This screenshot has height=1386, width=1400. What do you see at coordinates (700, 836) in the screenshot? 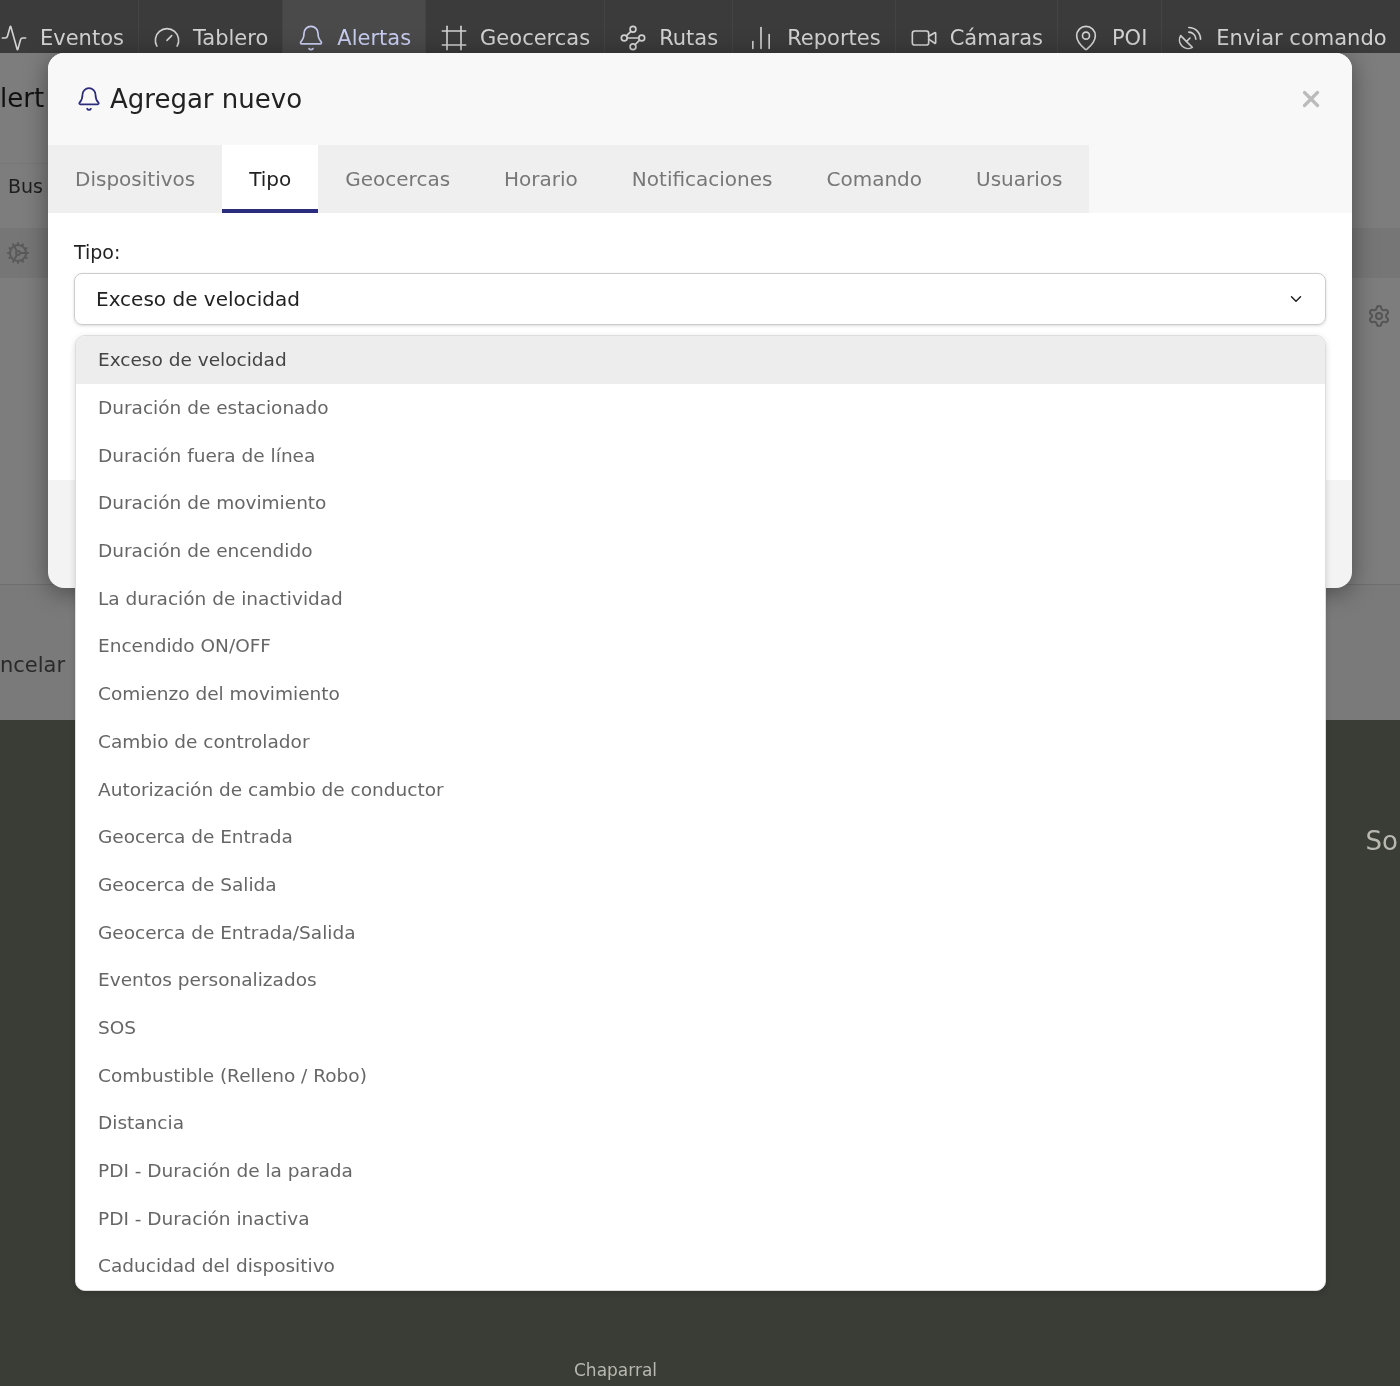
I see `dropdown-option: Geocerca de Entrada` at bounding box center [700, 836].